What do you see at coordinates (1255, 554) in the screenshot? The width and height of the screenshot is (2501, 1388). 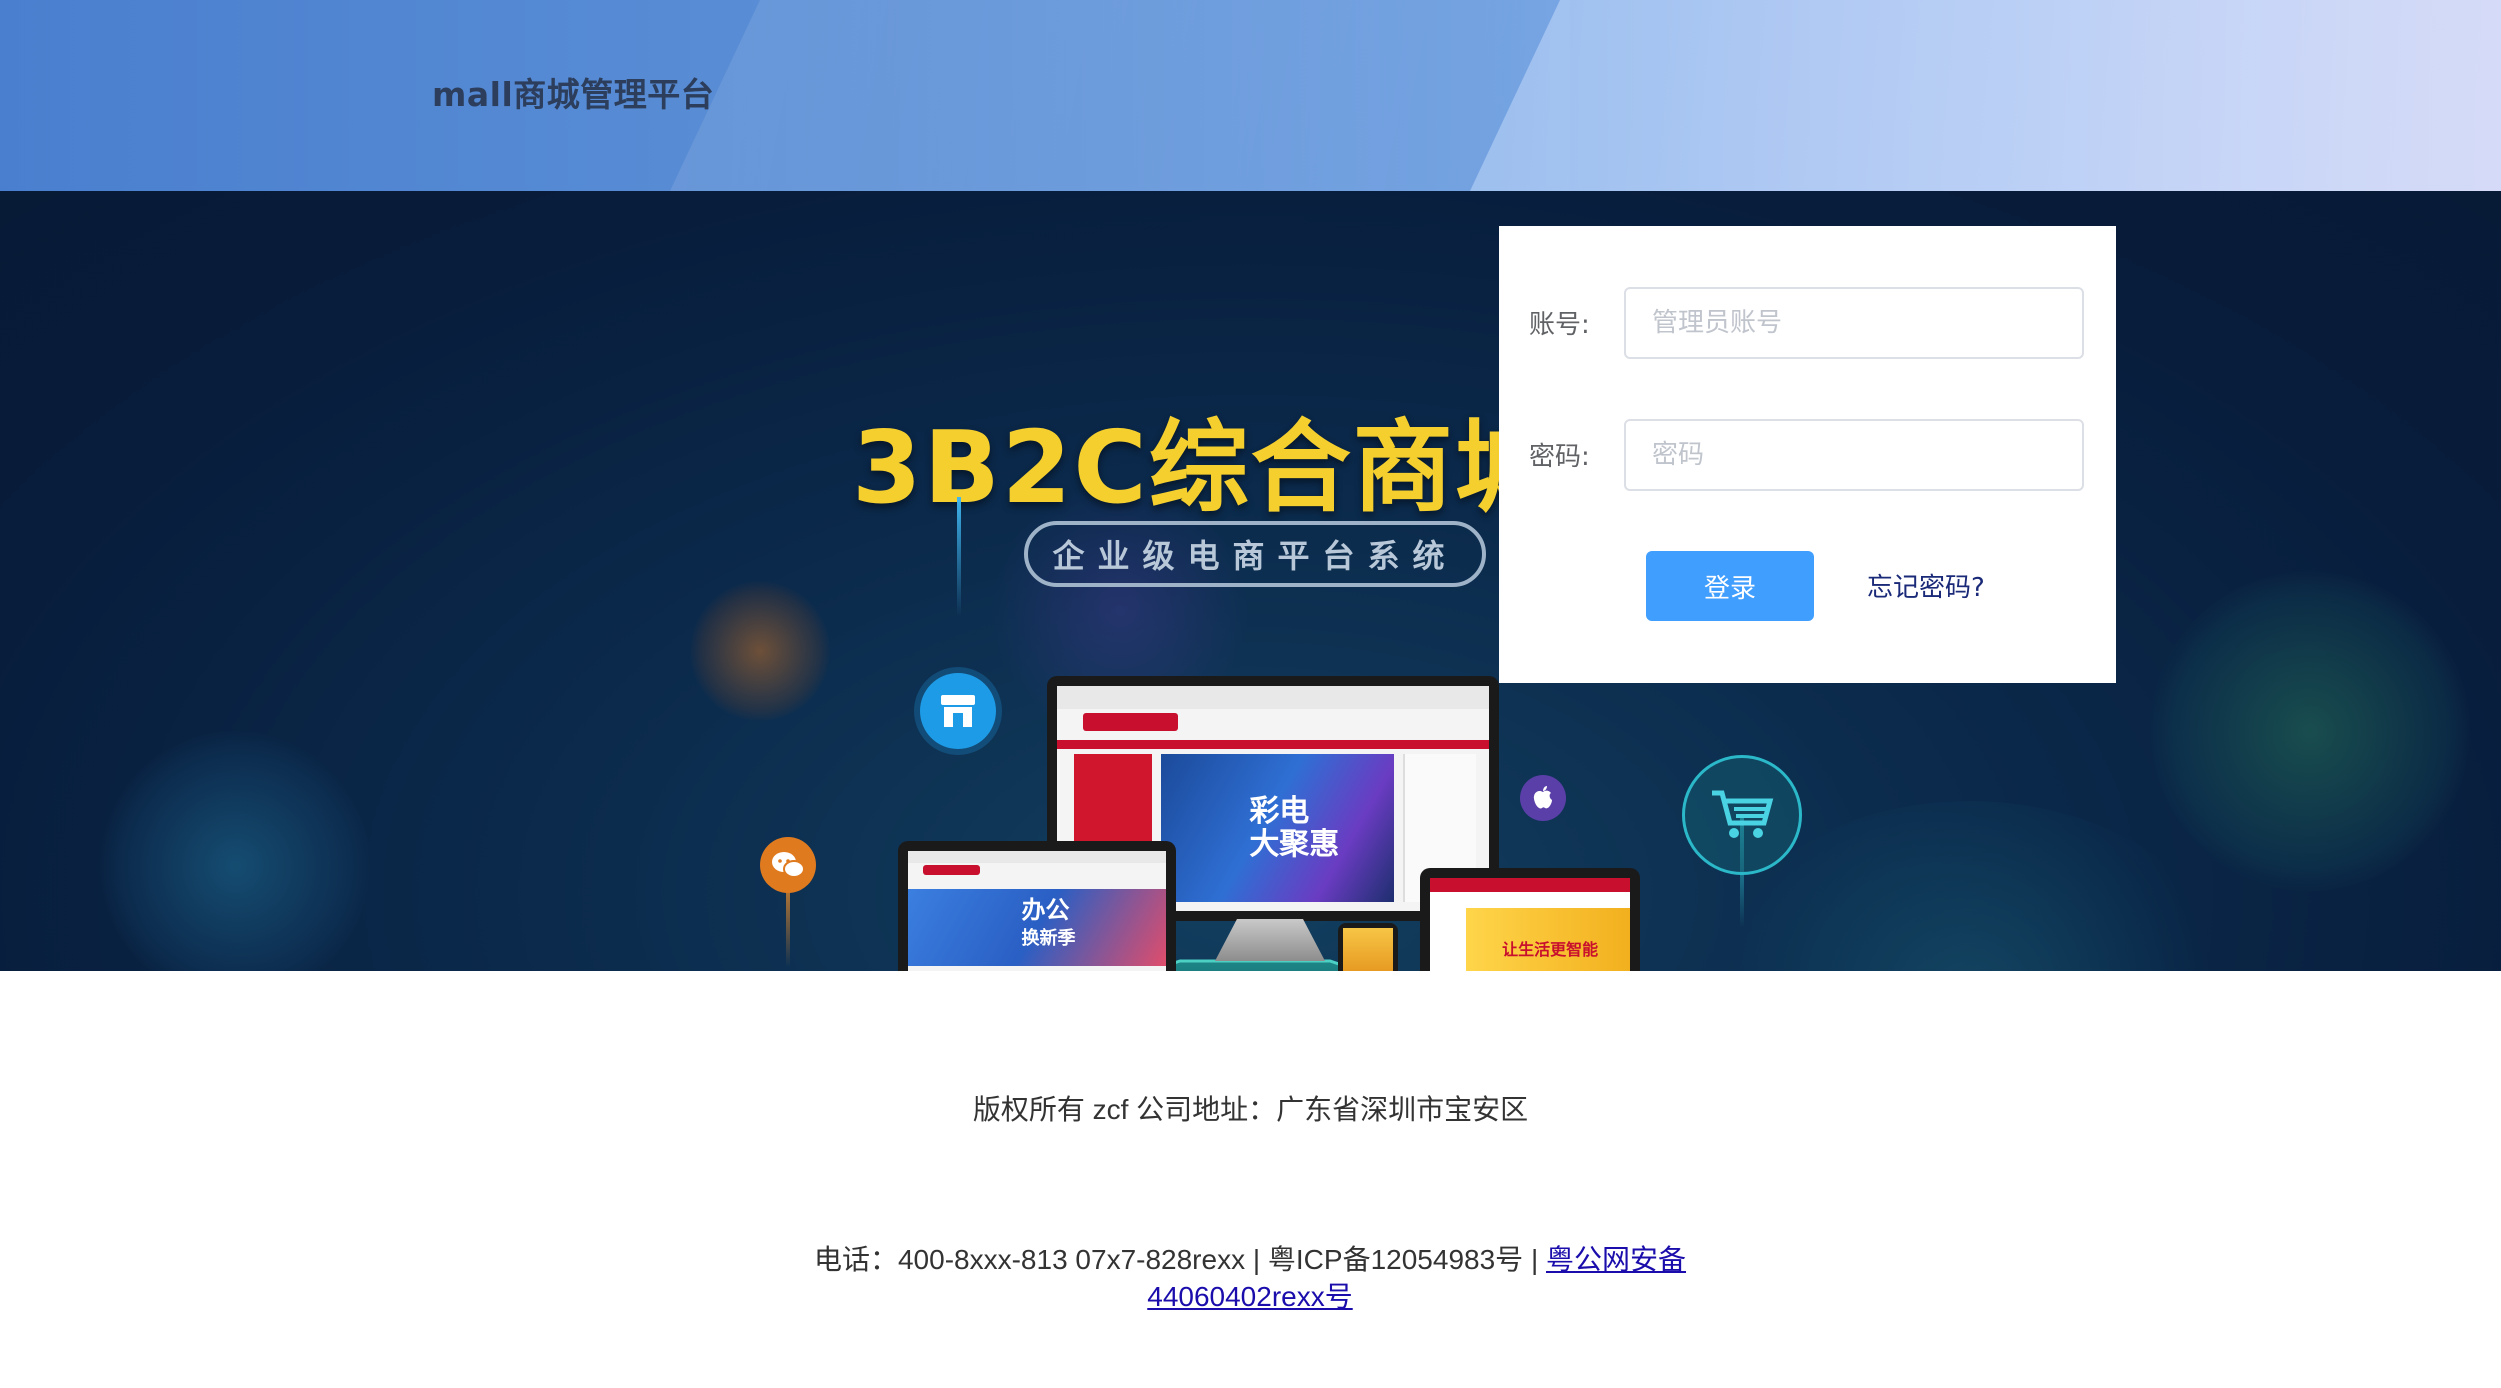 I see `banner-subtitle: 企业级电商平台系统` at bounding box center [1255, 554].